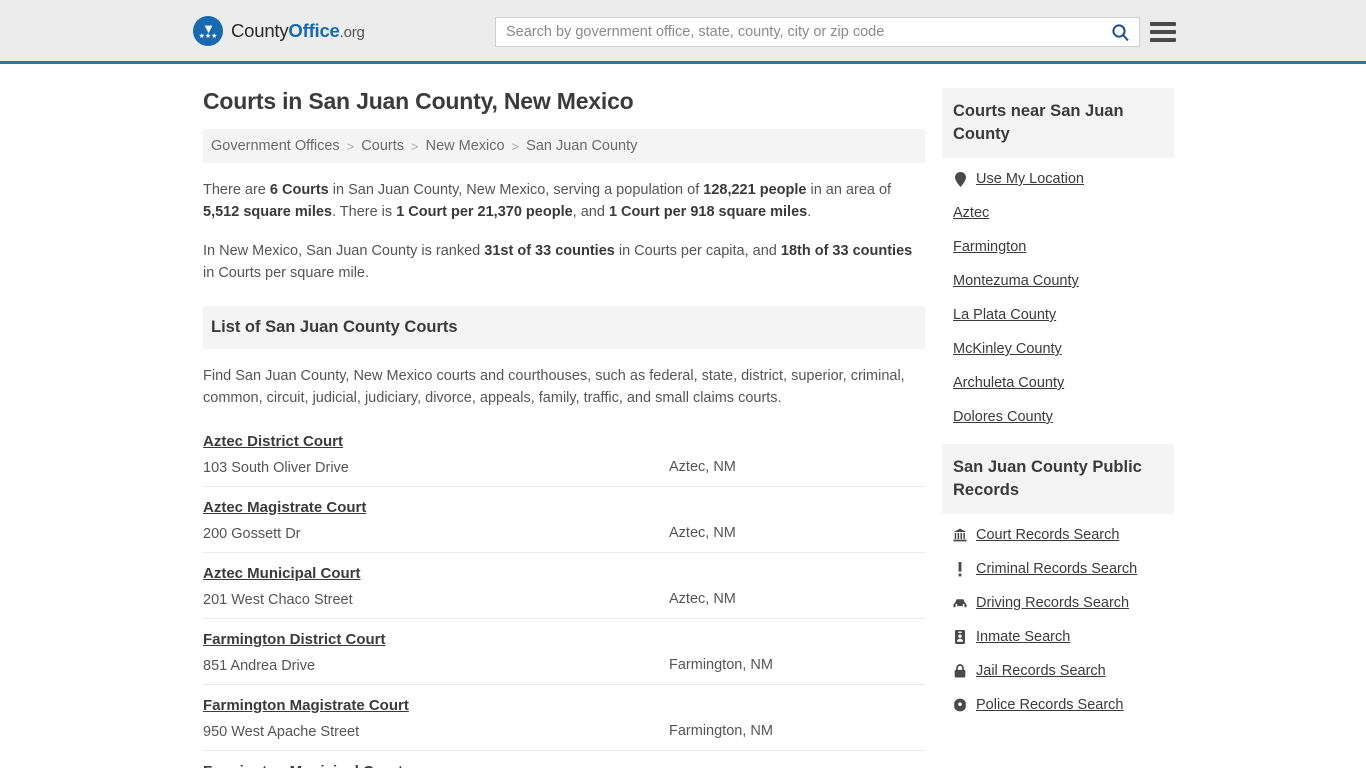 The image size is (1366, 768). What do you see at coordinates (1041, 671) in the screenshot?
I see `public-record-link-label: Jail Records Search` at bounding box center [1041, 671].